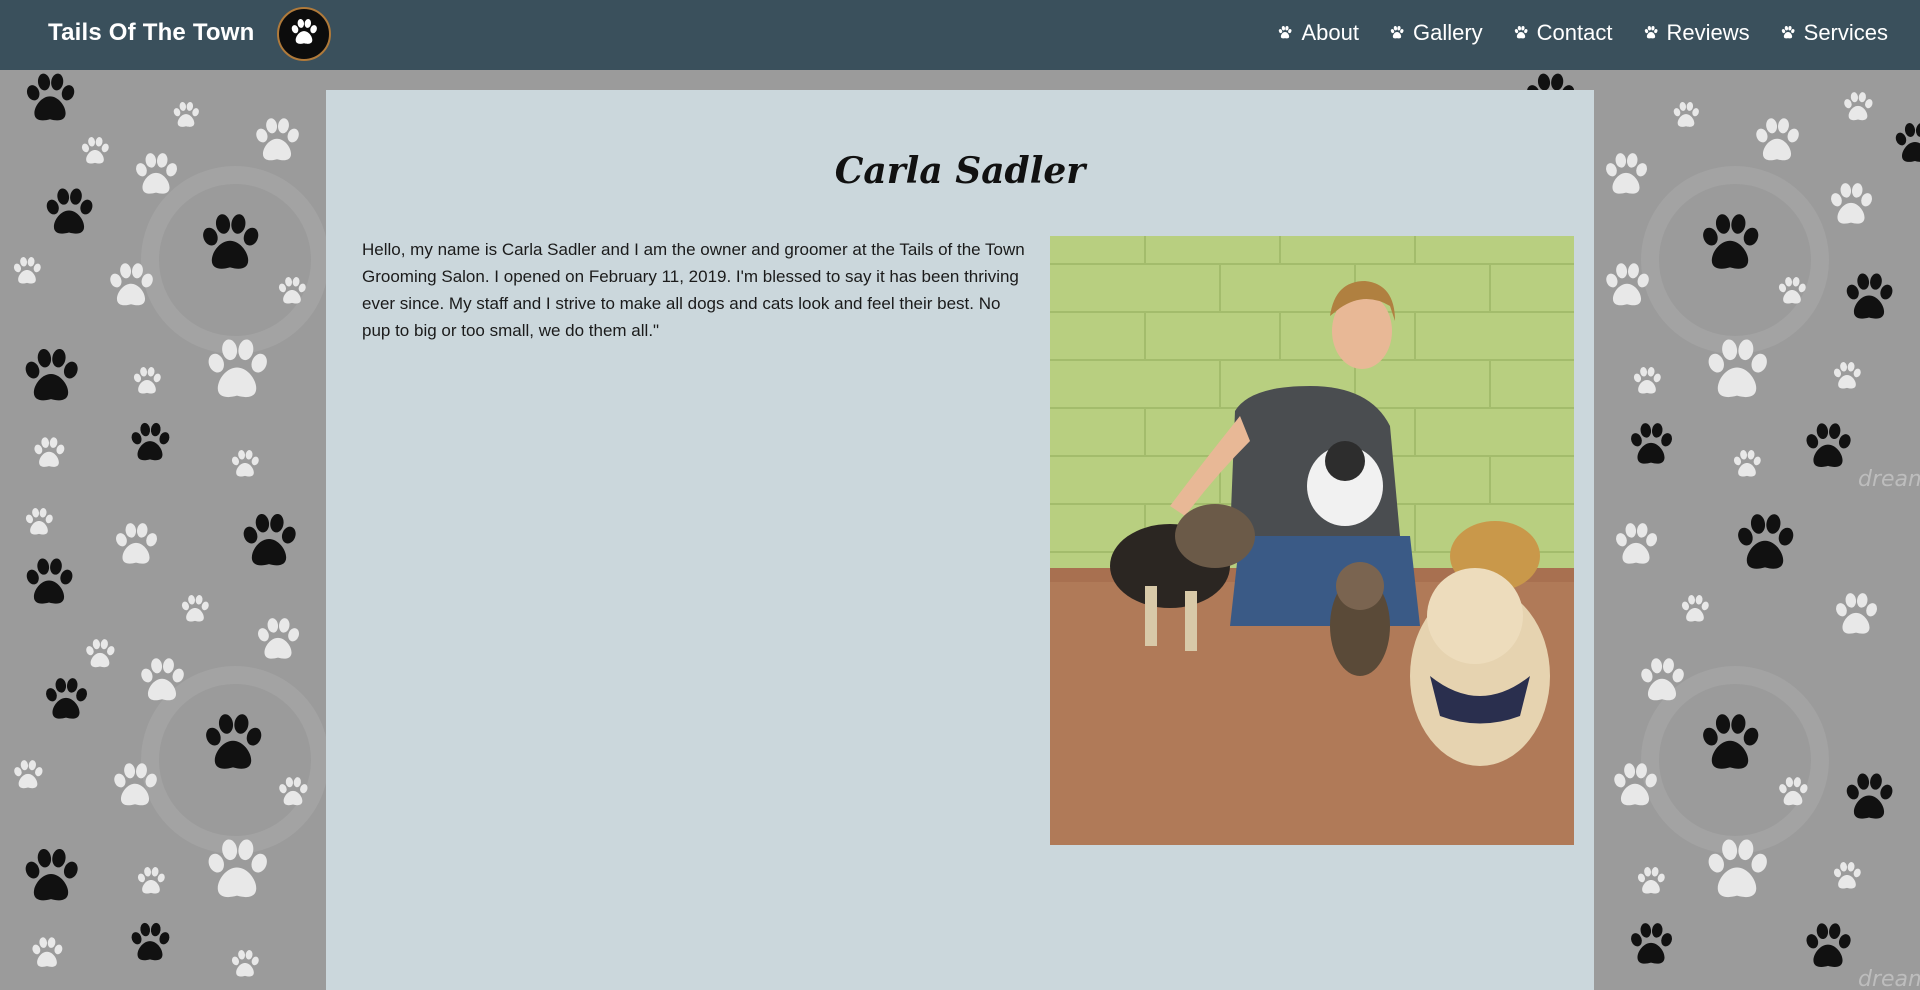  I want to click on nav-link-label: Contact, so click(1574, 32).